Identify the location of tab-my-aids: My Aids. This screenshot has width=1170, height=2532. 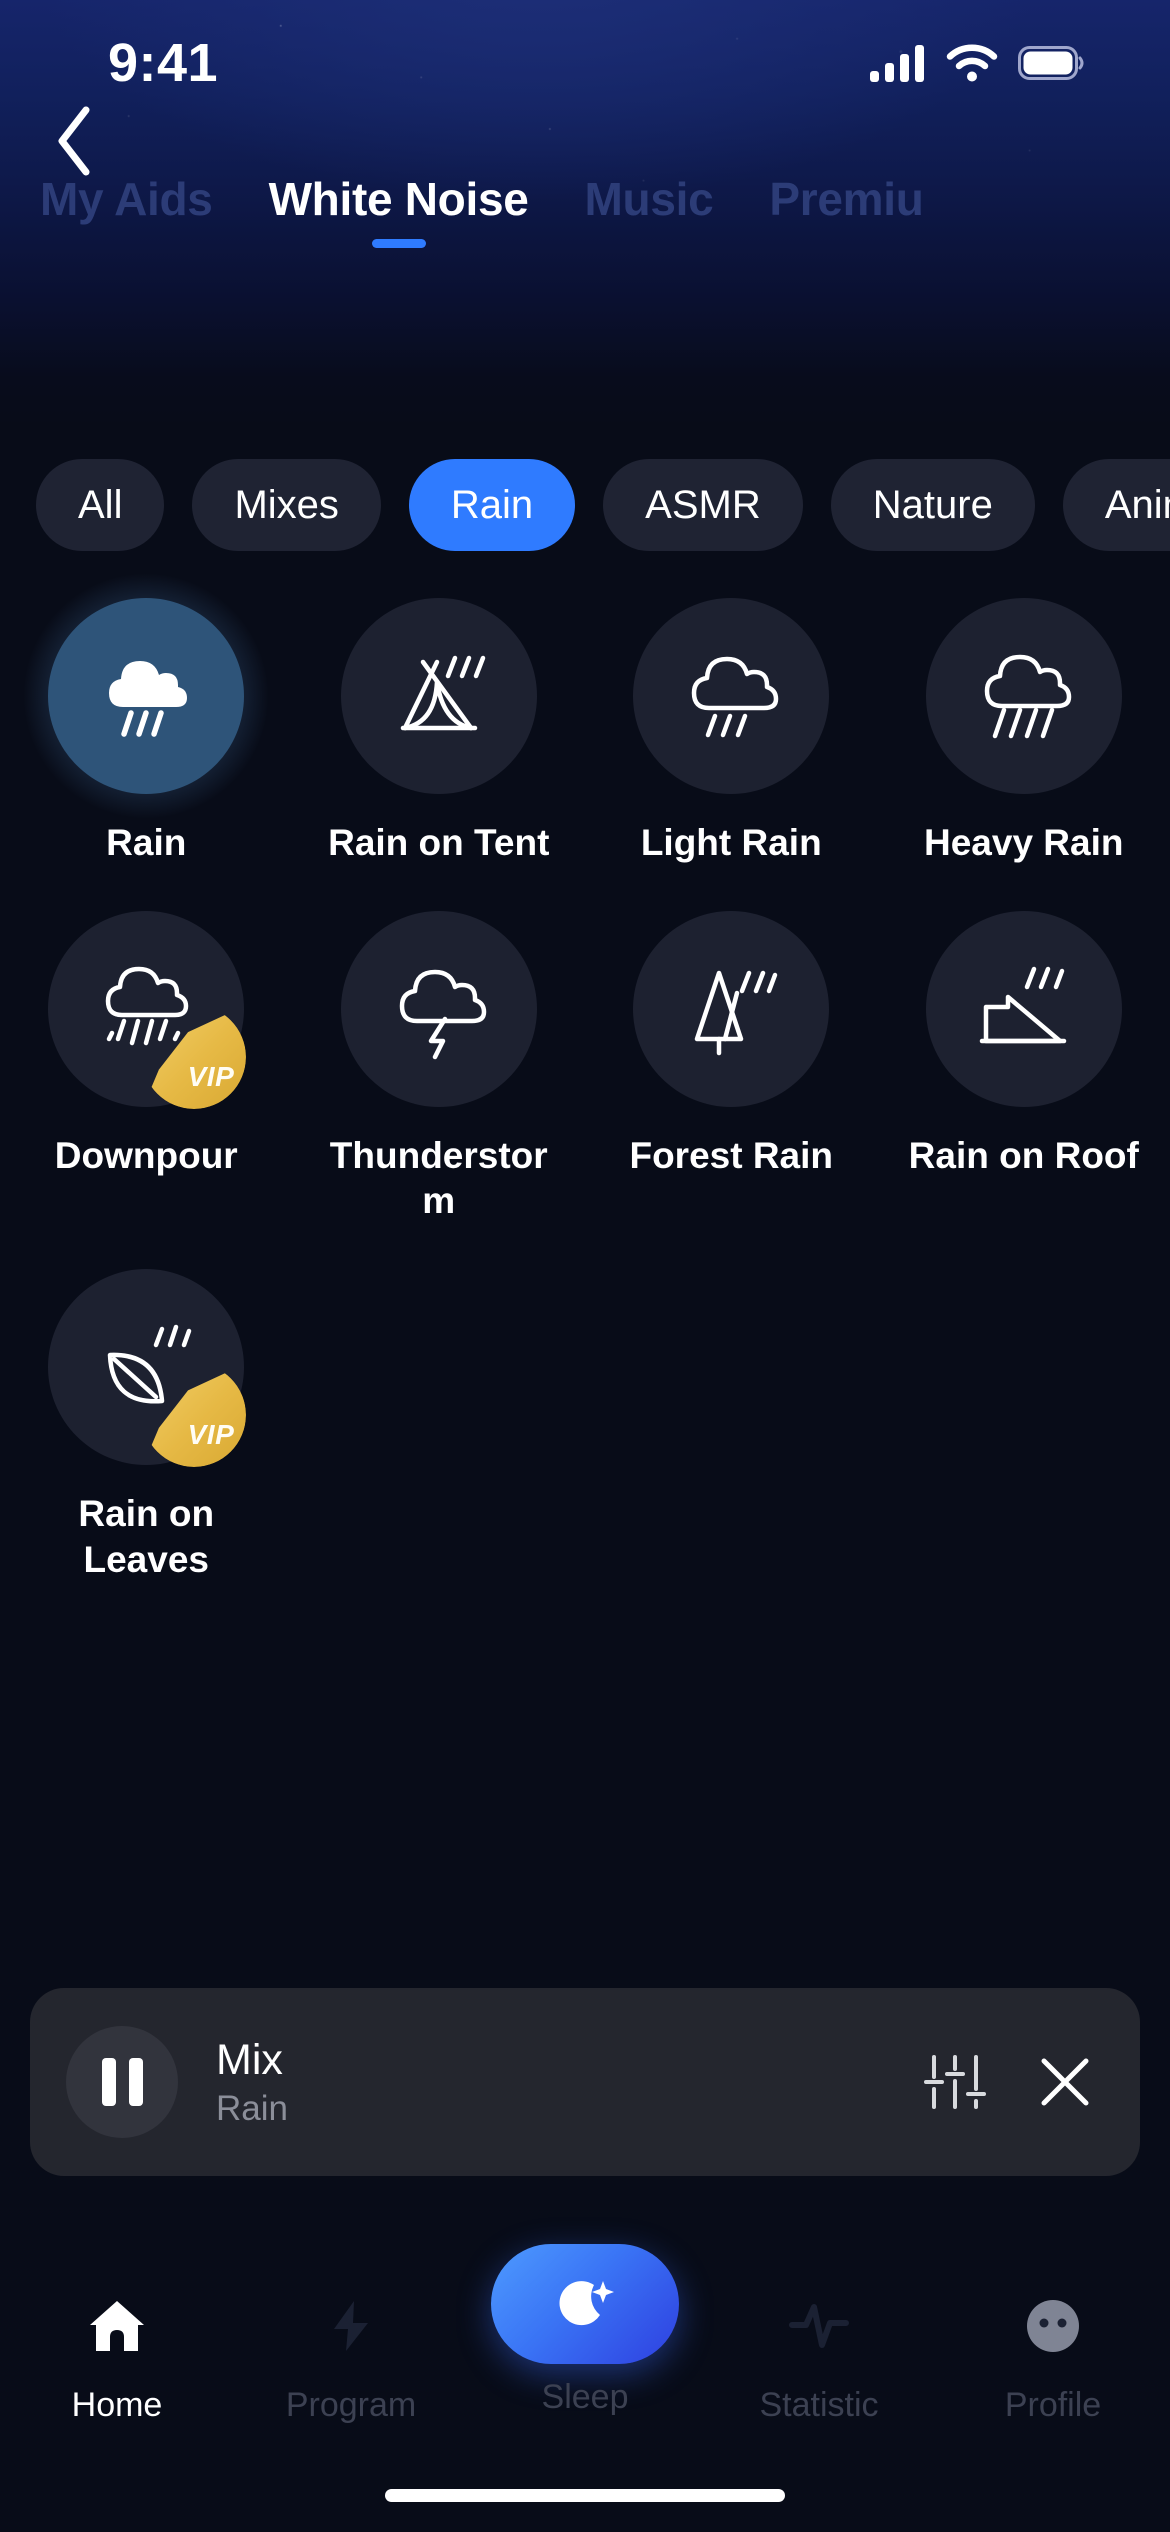
(126, 210).